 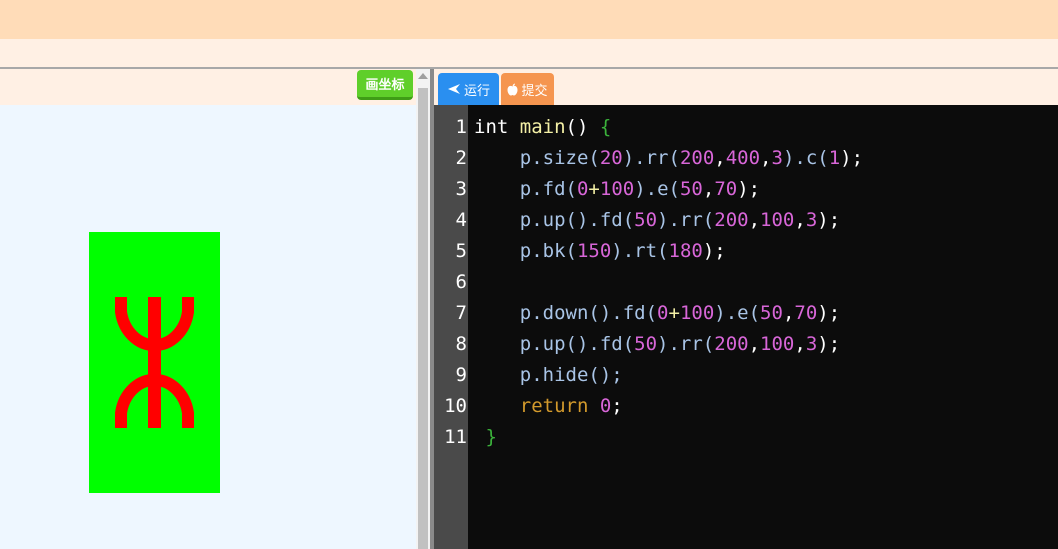 What do you see at coordinates (577, 375) in the screenshot?
I see `code-token: .hide();` at bounding box center [577, 375].